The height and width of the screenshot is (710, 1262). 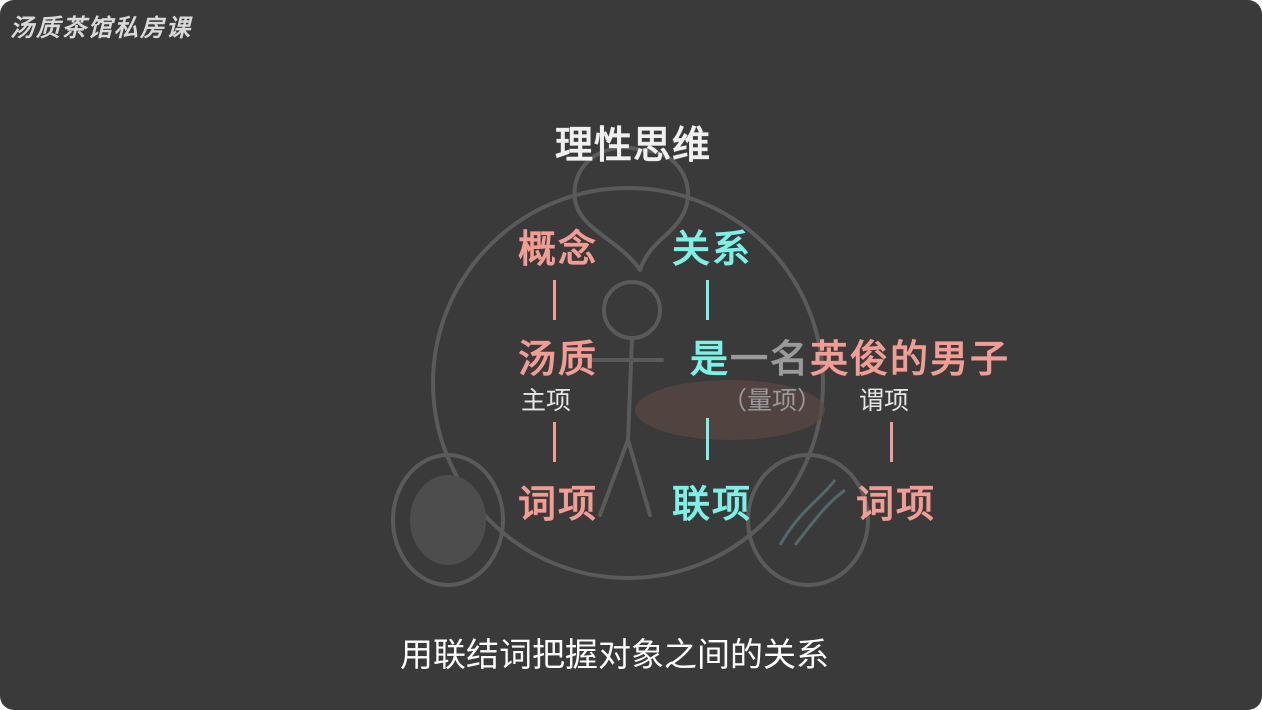 What do you see at coordinates (101, 28) in the screenshot?
I see `channel-watermark: 汤质茶馆私房课` at bounding box center [101, 28].